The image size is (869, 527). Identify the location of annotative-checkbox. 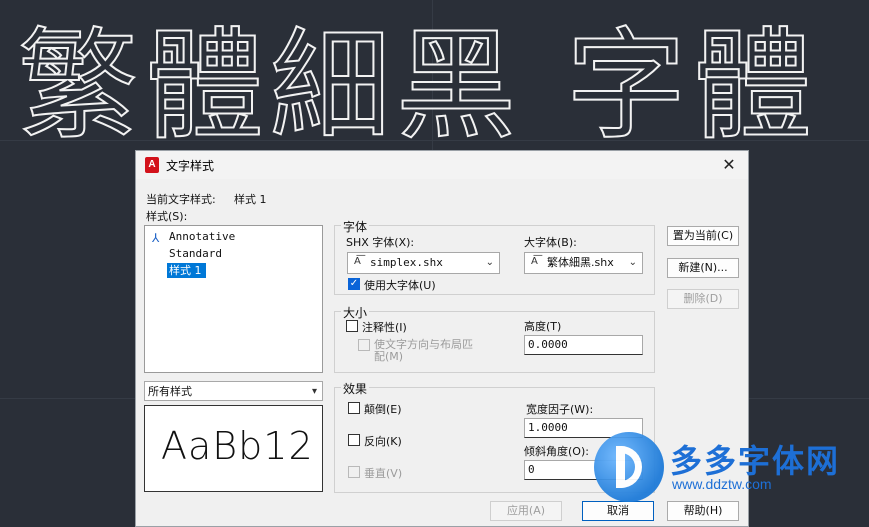
(352, 326).